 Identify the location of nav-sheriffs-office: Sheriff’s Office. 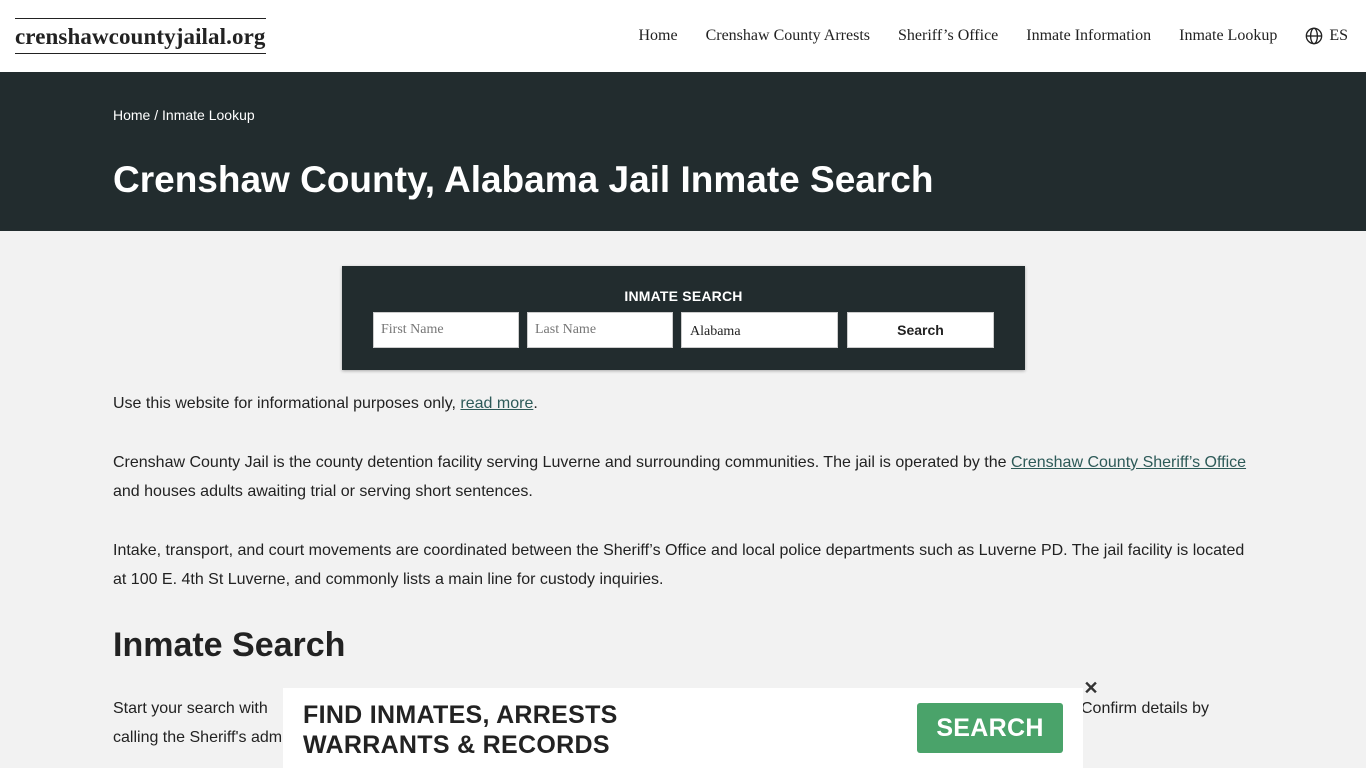
(948, 36).